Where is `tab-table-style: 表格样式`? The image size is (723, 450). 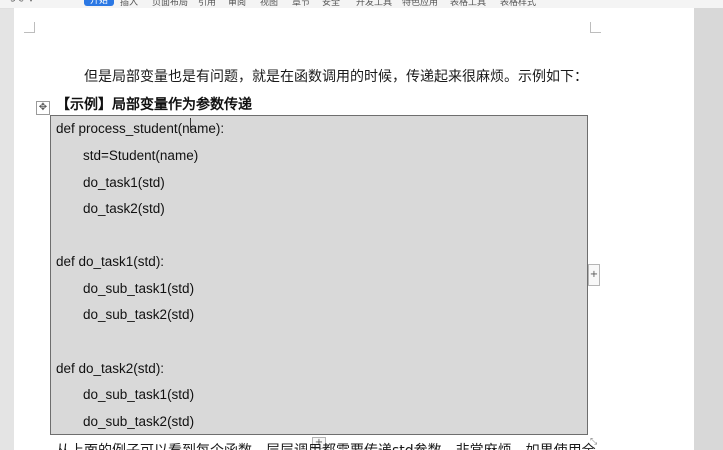
tab-table-style: 表格样式 is located at coordinates (518, 4).